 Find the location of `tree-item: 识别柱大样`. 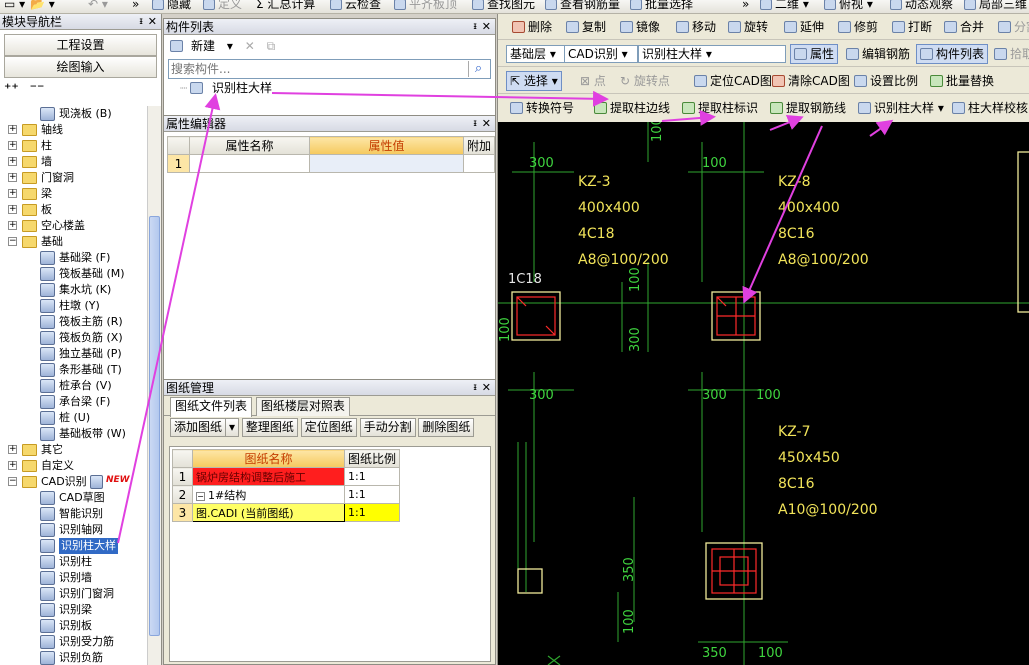

tree-item: 识别柱大样 is located at coordinates (73, 546).